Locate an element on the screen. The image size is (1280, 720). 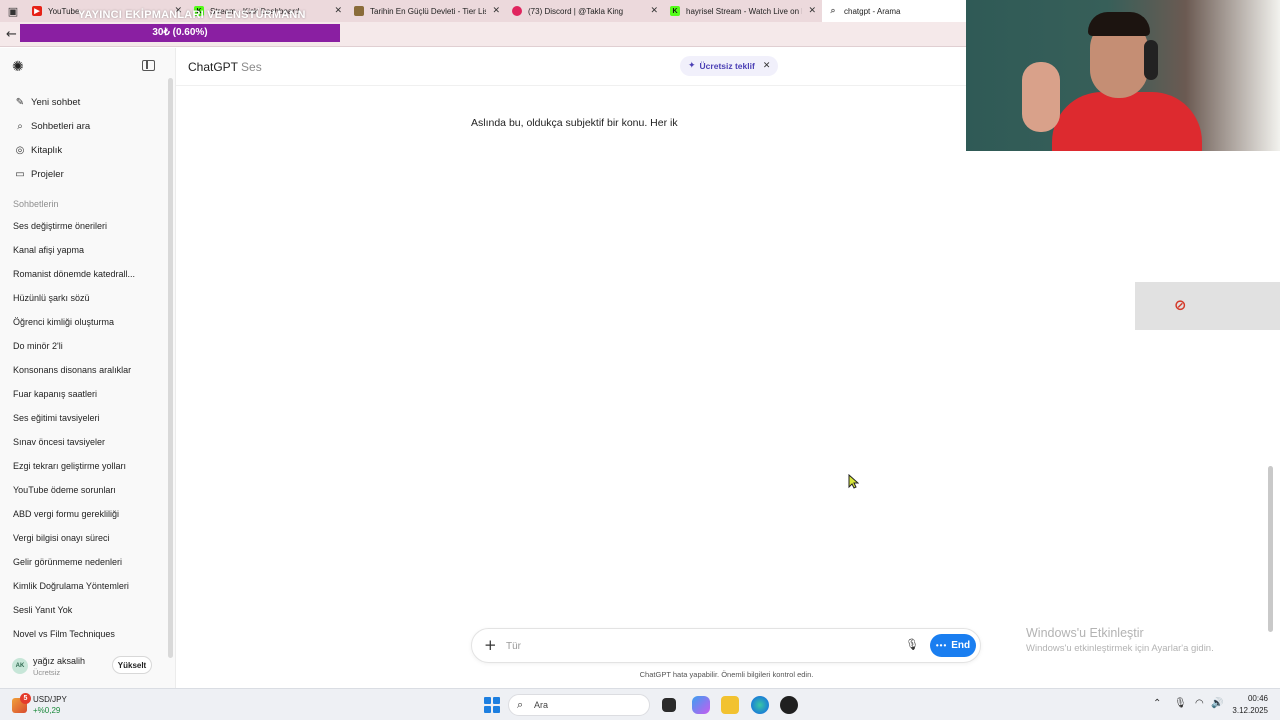
free-offer-badge: ✦ Ücretsiz teklif ✕ is located at coordinates (729, 66).